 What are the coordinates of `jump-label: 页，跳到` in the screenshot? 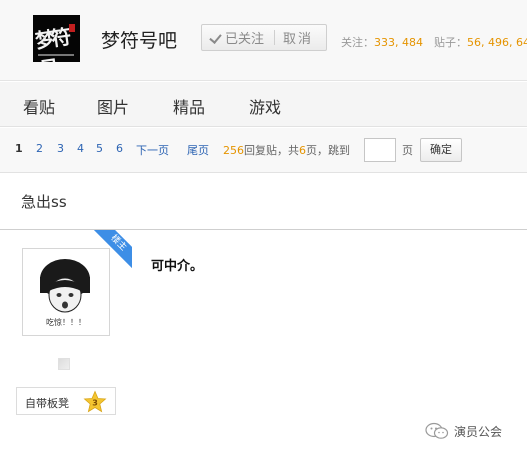 It's located at (328, 150).